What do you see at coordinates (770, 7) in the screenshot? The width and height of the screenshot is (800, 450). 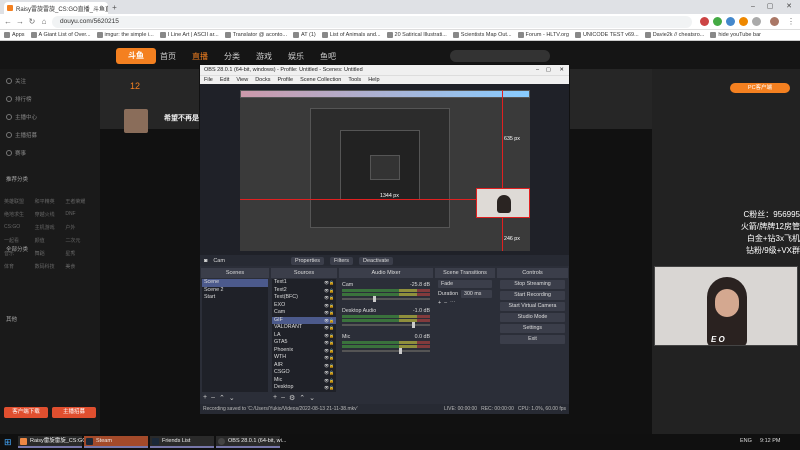 I see `maximize-icon: ▢` at bounding box center [770, 7].